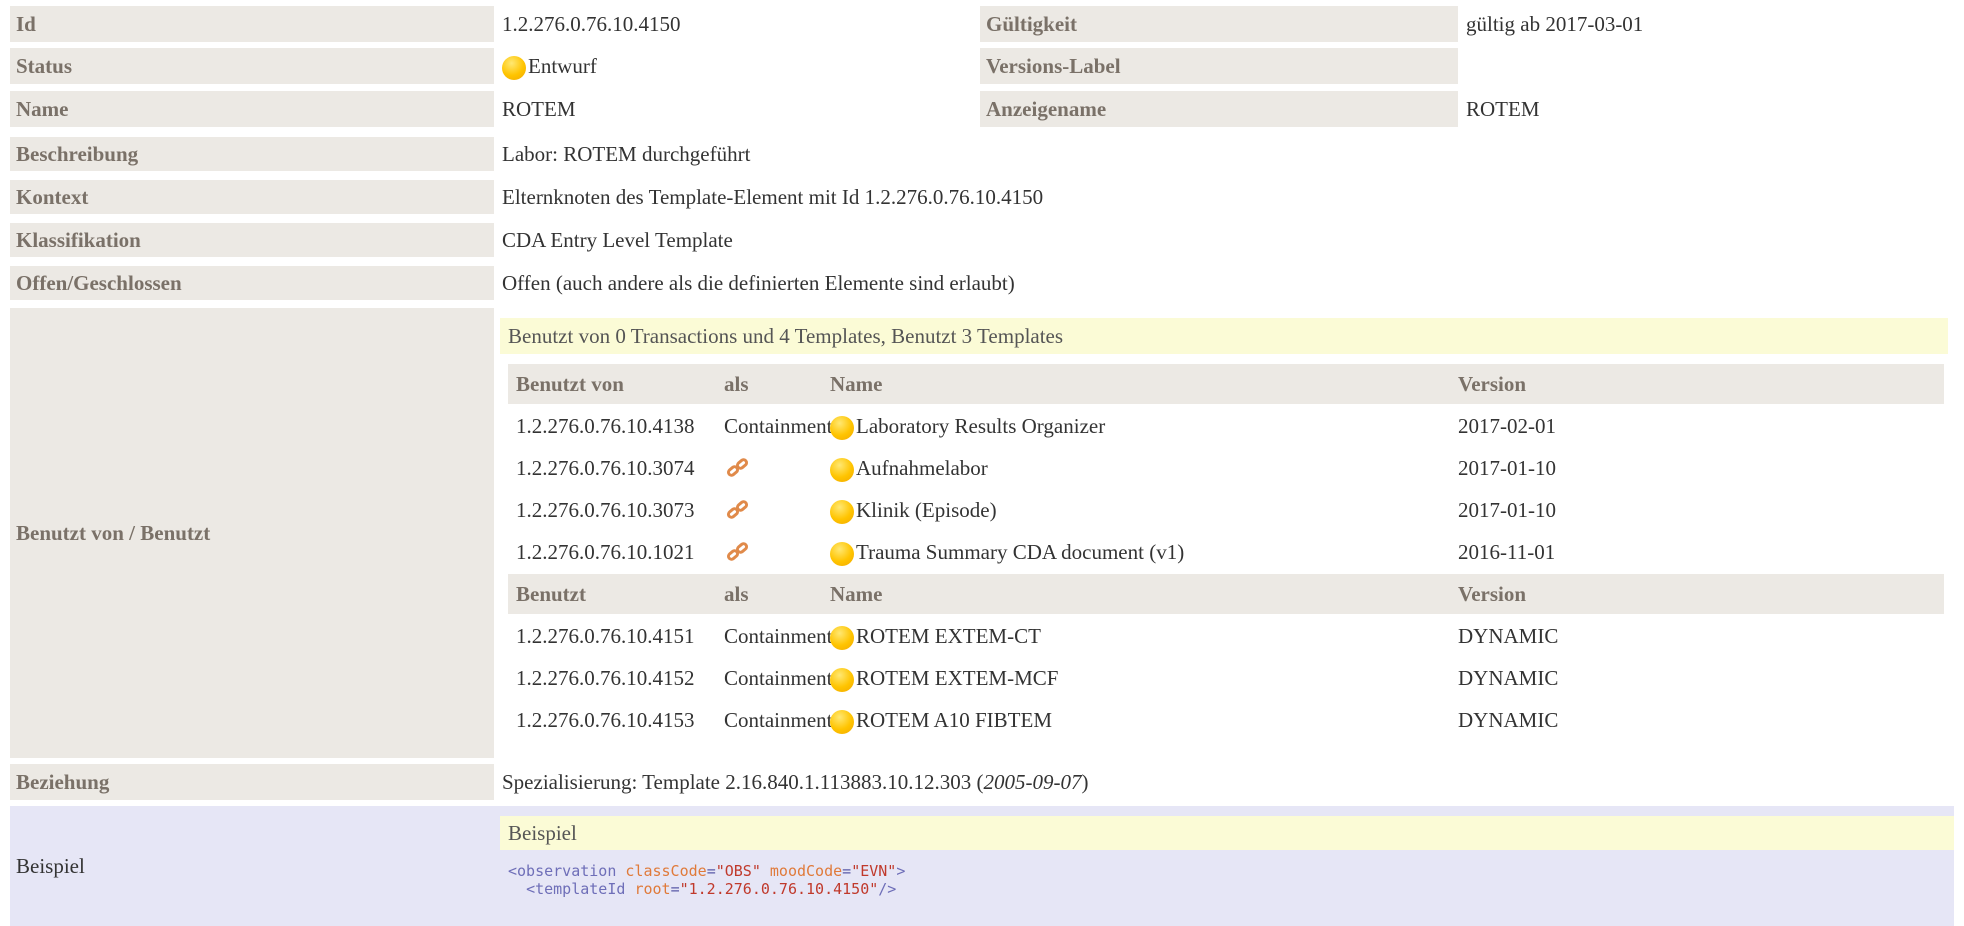 The image size is (1964, 926). I want to click on template-id-link: 1.2.276.0.76.10.3074, so click(605, 468).